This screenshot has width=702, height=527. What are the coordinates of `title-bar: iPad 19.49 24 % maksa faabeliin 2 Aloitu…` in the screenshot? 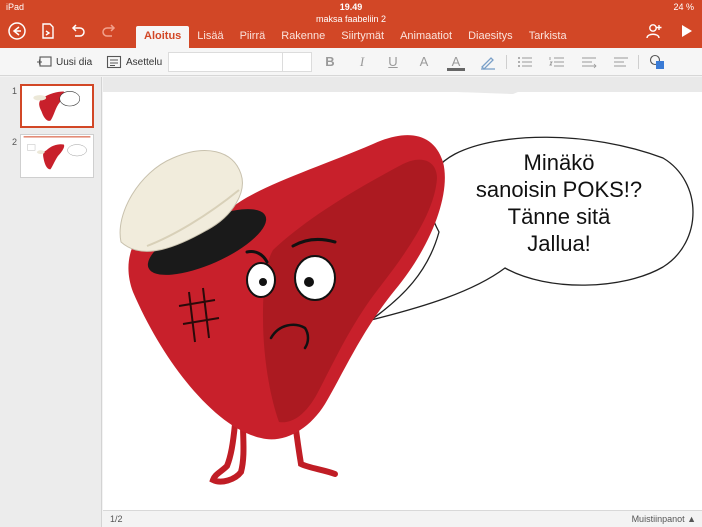 It's located at (351, 24).